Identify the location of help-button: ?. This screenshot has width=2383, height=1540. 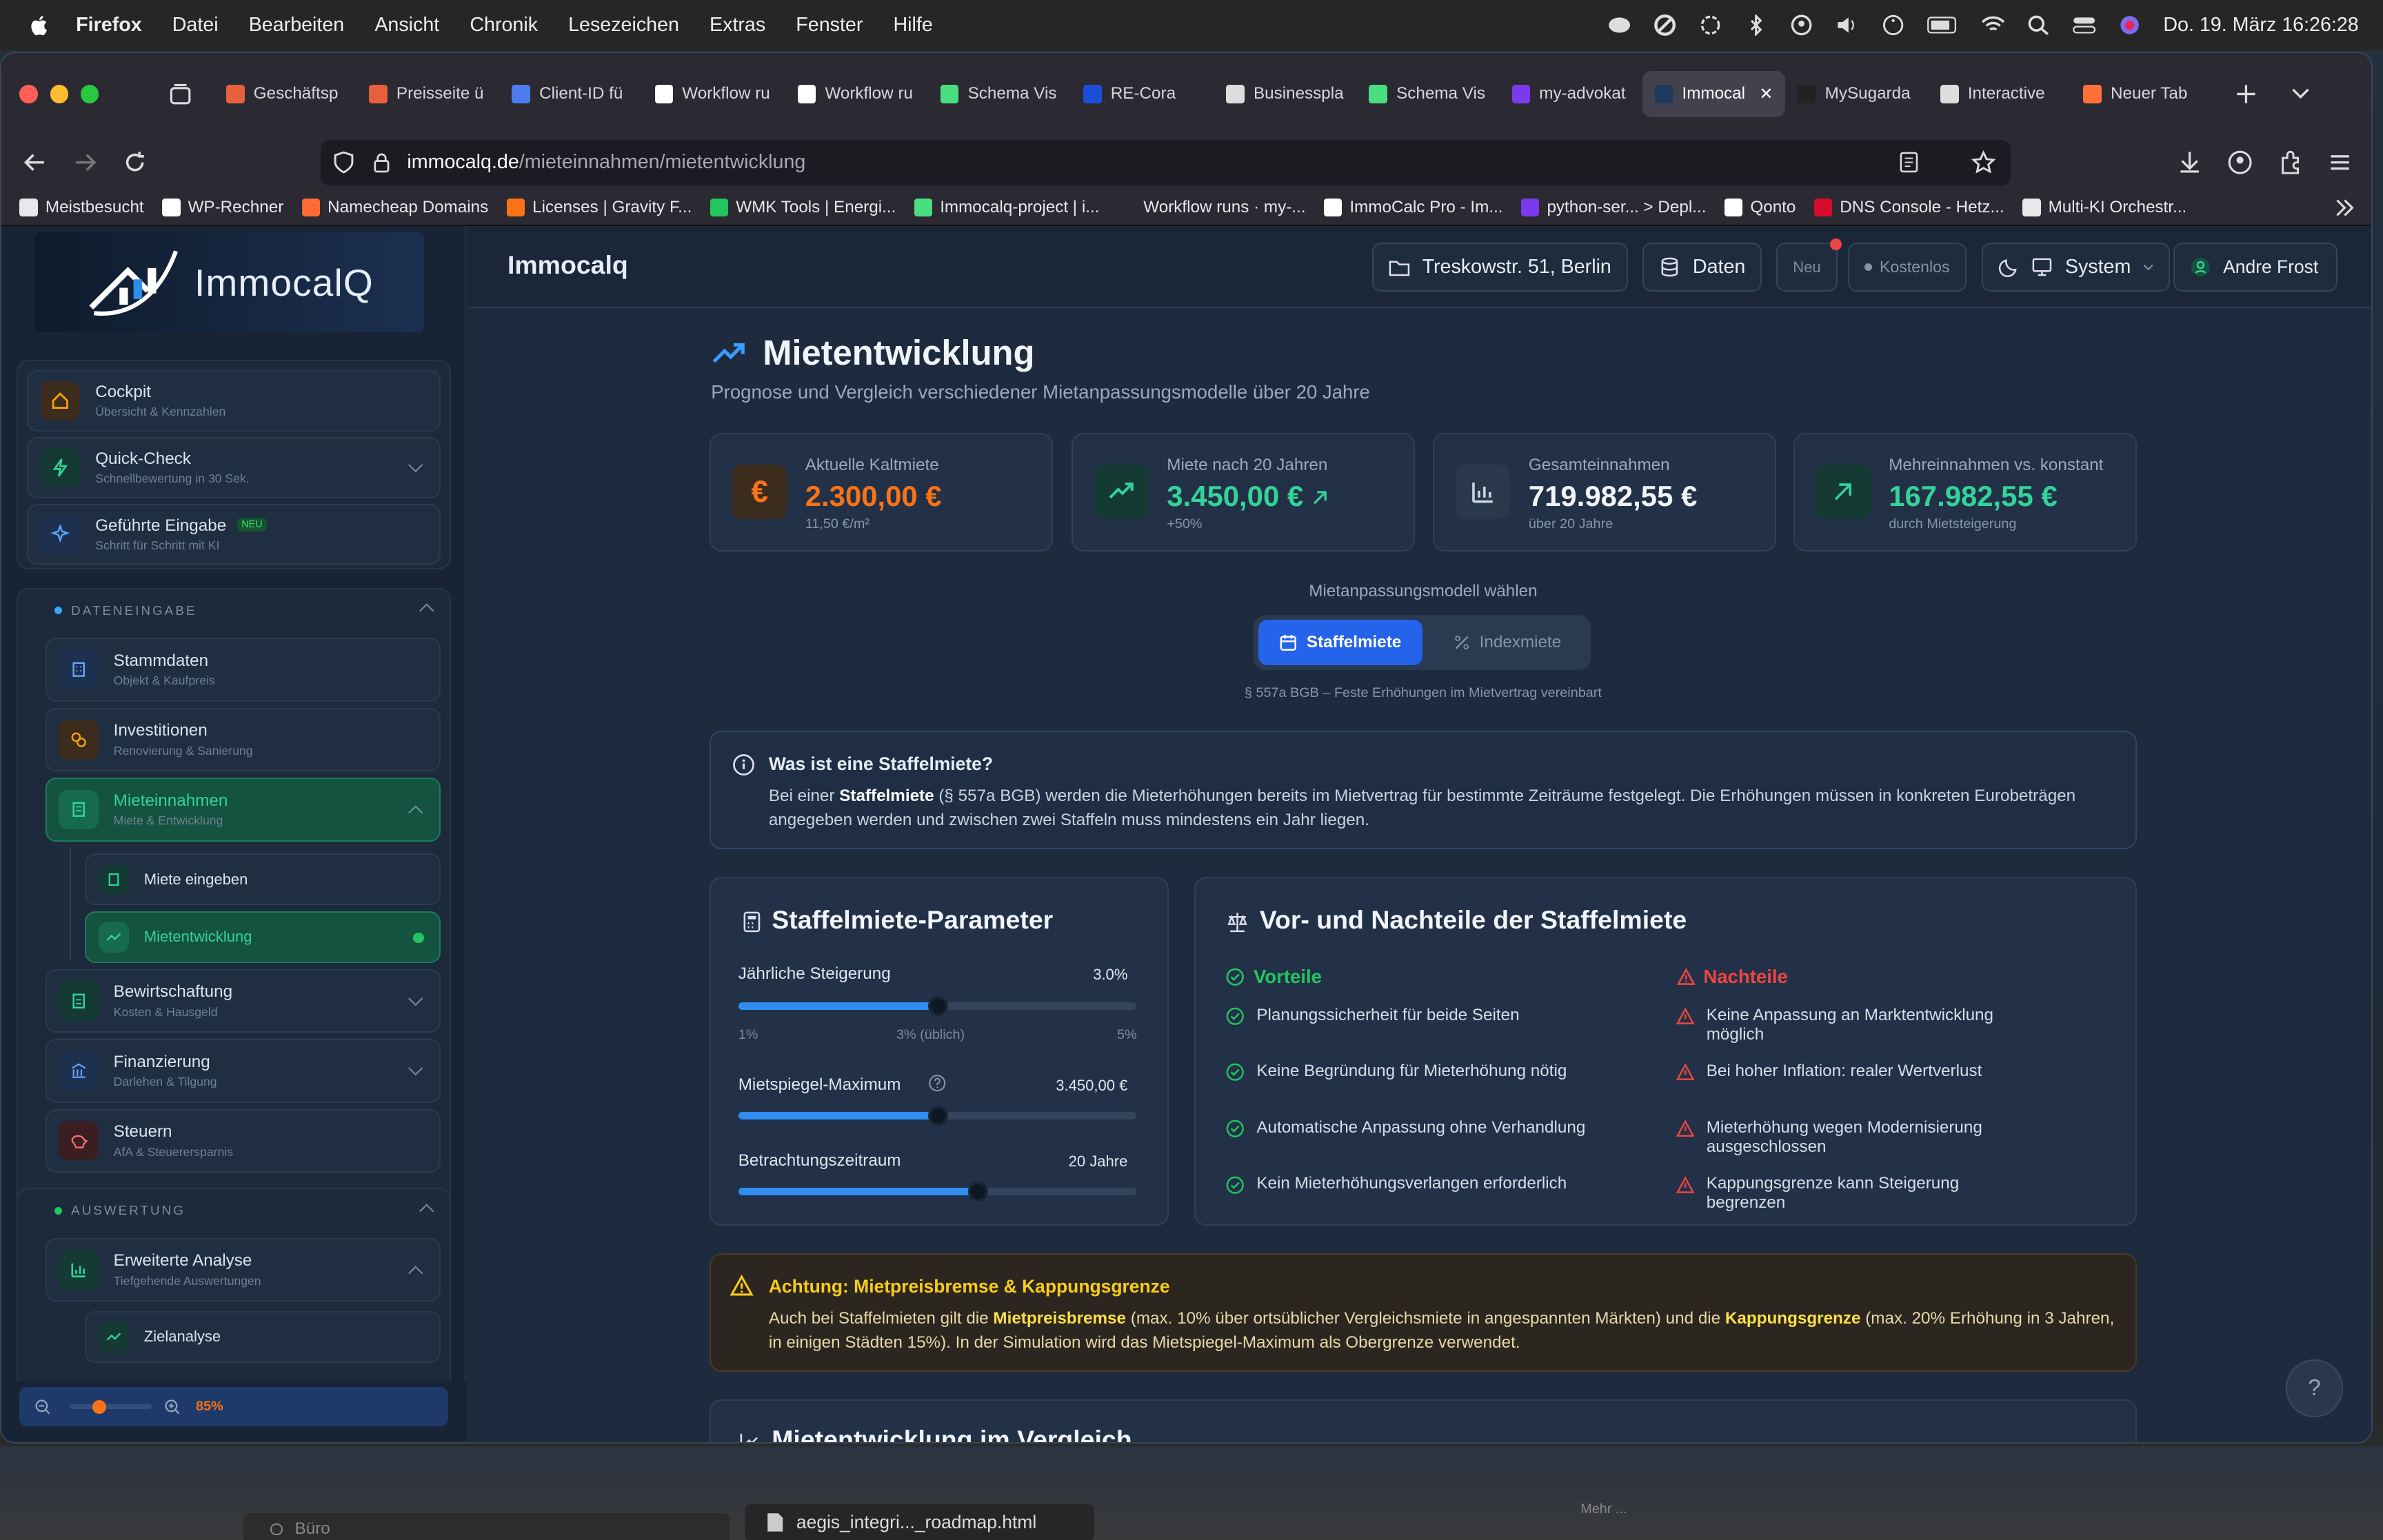
(2314, 1389).